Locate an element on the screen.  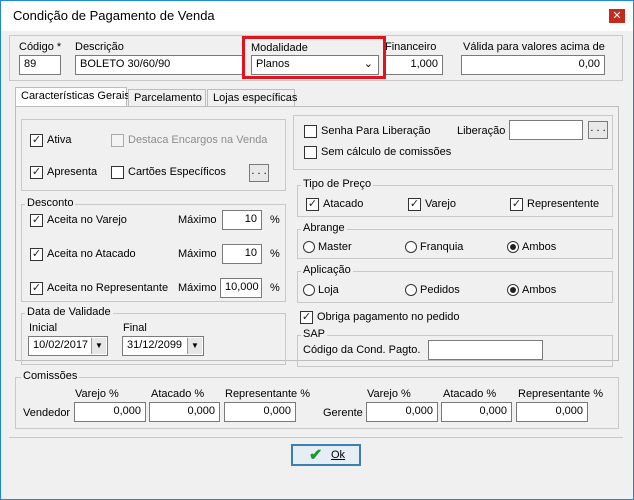
liberacao-field is located at coordinates (546, 130).